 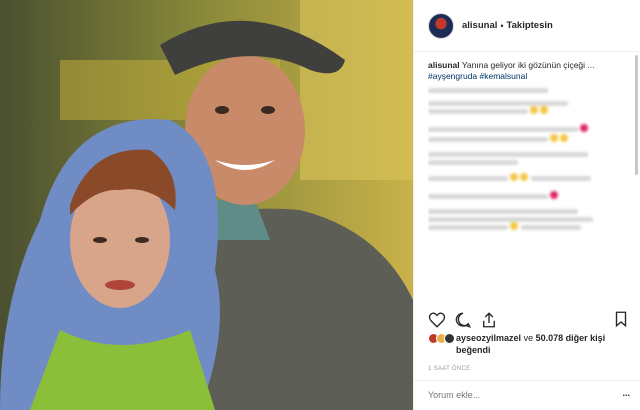 What do you see at coordinates (437, 320) in the screenshot?
I see `heart-icon` at bounding box center [437, 320].